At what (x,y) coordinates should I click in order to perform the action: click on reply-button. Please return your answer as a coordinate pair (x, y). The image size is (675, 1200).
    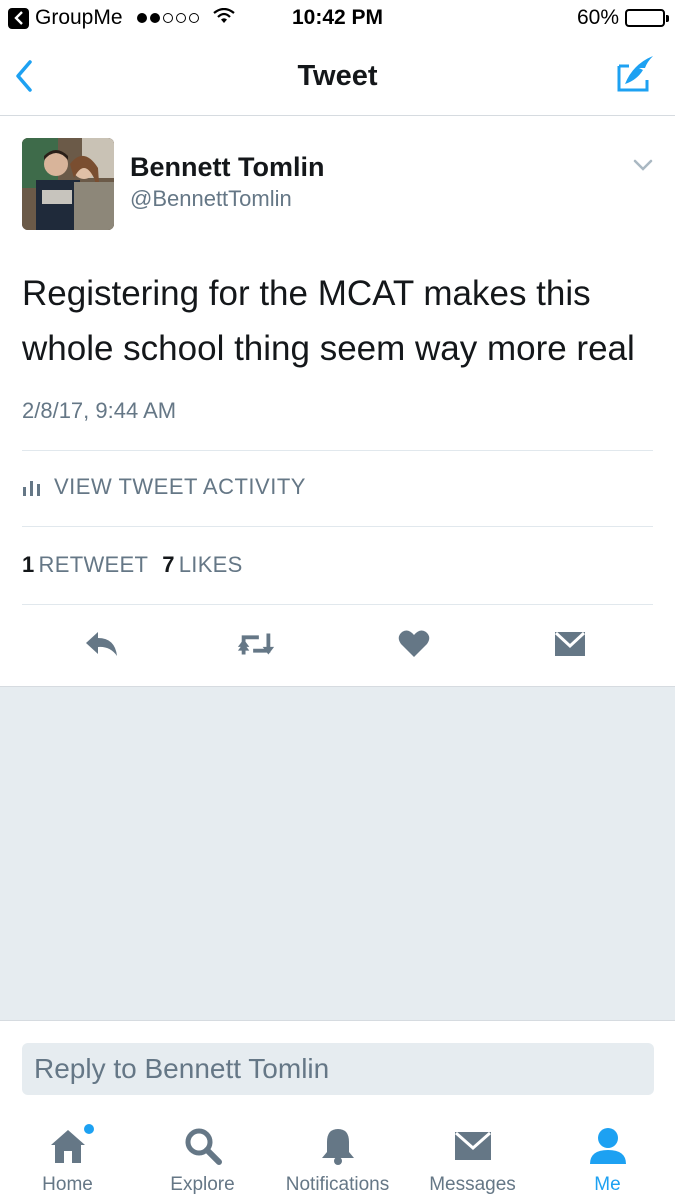
    Looking at the image, I should click on (102, 644).